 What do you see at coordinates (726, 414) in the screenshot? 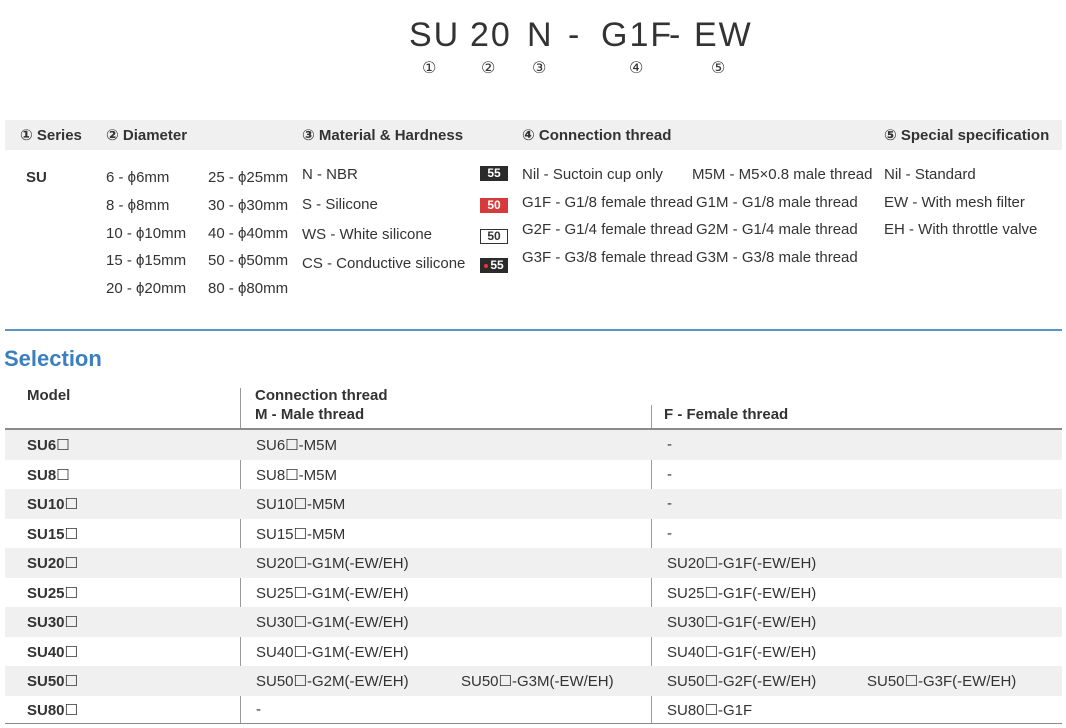
I see `col-female-header: F - Female thread` at bounding box center [726, 414].